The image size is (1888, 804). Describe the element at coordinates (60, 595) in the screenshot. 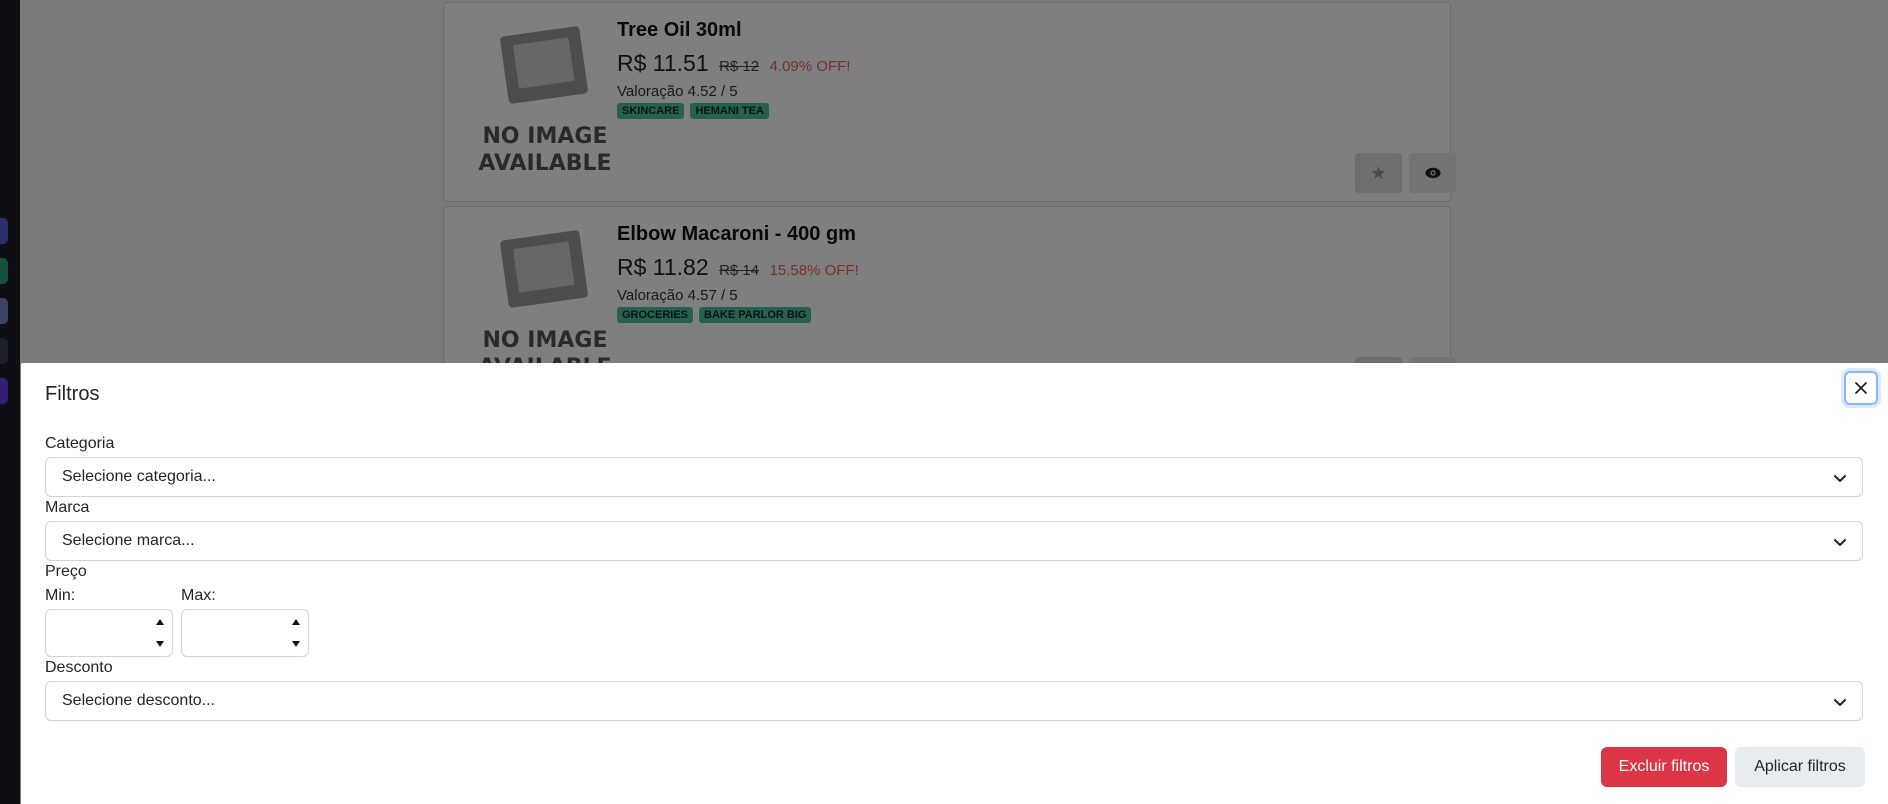

I see `min-price-label: Min:` at that location.